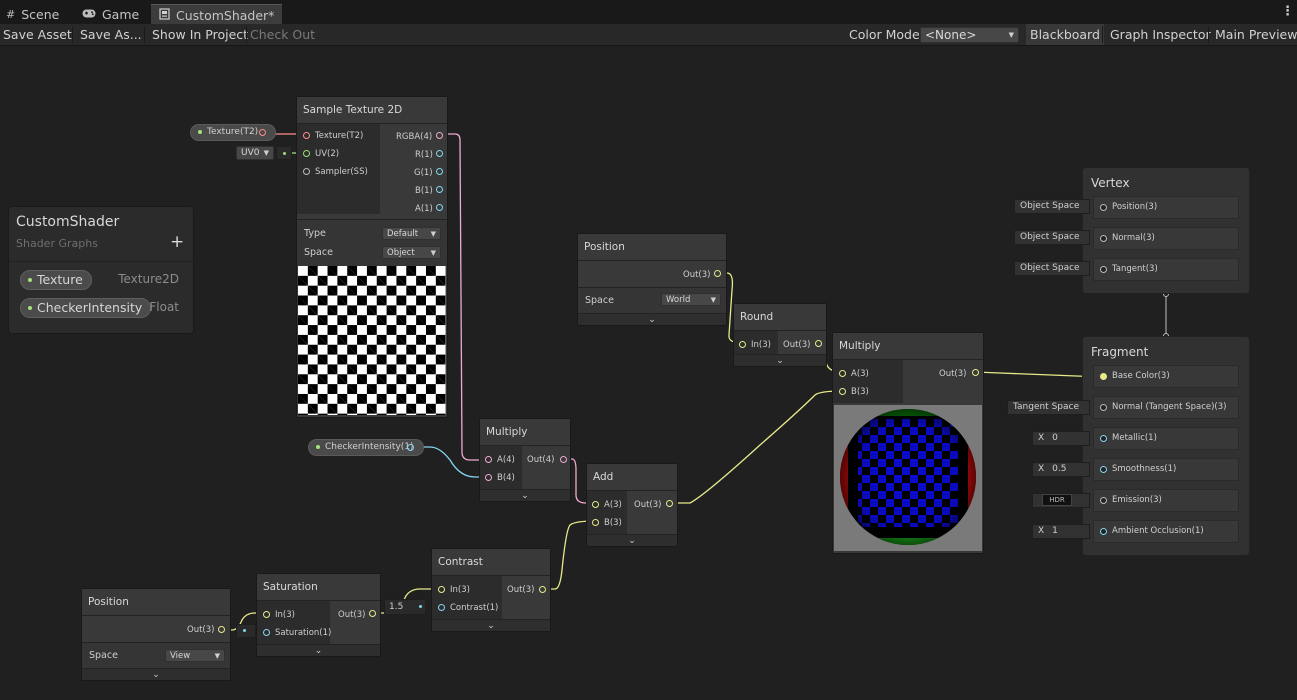  I want to click on vertex-normal-default: Object Space, so click(1052, 237).